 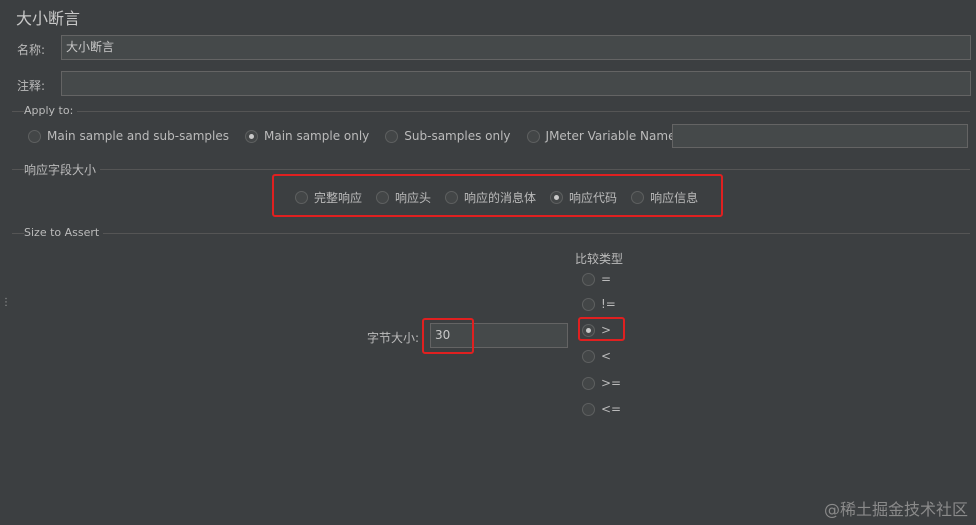 What do you see at coordinates (608, 304) in the screenshot?
I see `radio-label: !=` at bounding box center [608, 304].